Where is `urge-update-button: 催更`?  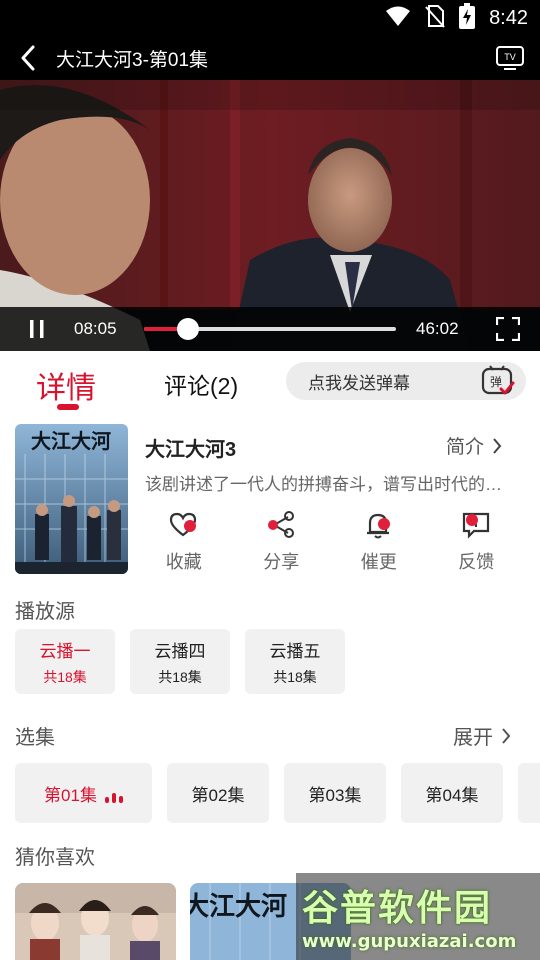
urge-update-button: 催更 is located at coordinates (379, 543).